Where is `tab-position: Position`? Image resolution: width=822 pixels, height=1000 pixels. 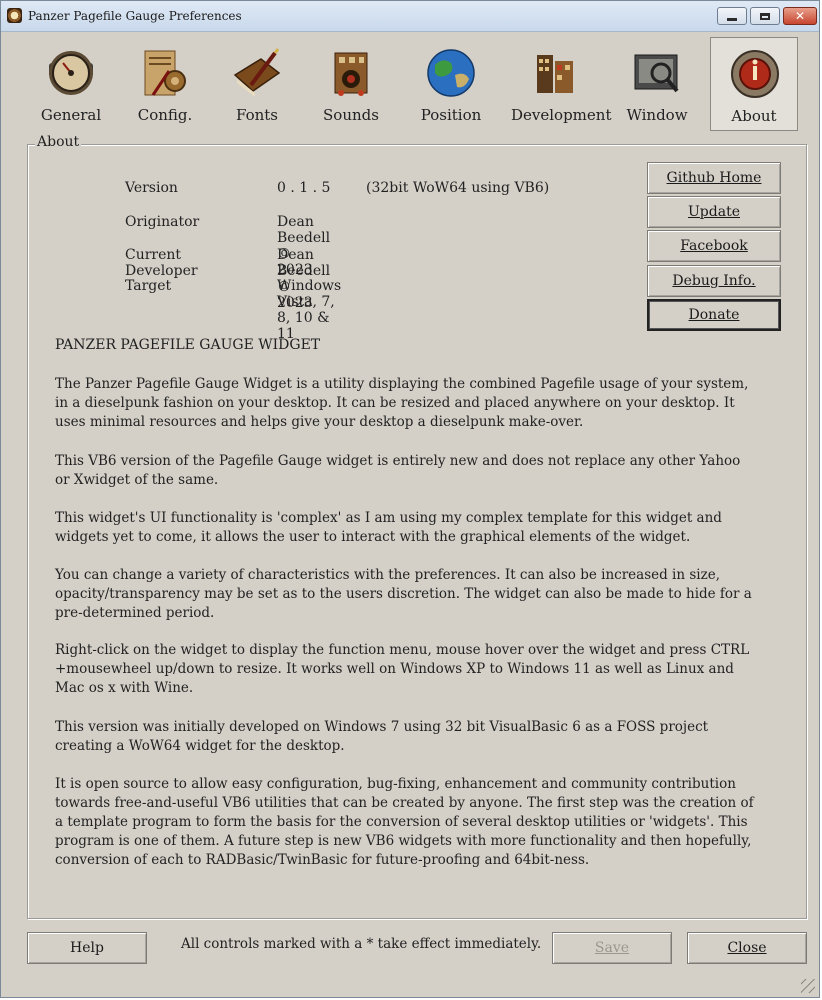
tab-position: Position is located at coordinates (451, 84).